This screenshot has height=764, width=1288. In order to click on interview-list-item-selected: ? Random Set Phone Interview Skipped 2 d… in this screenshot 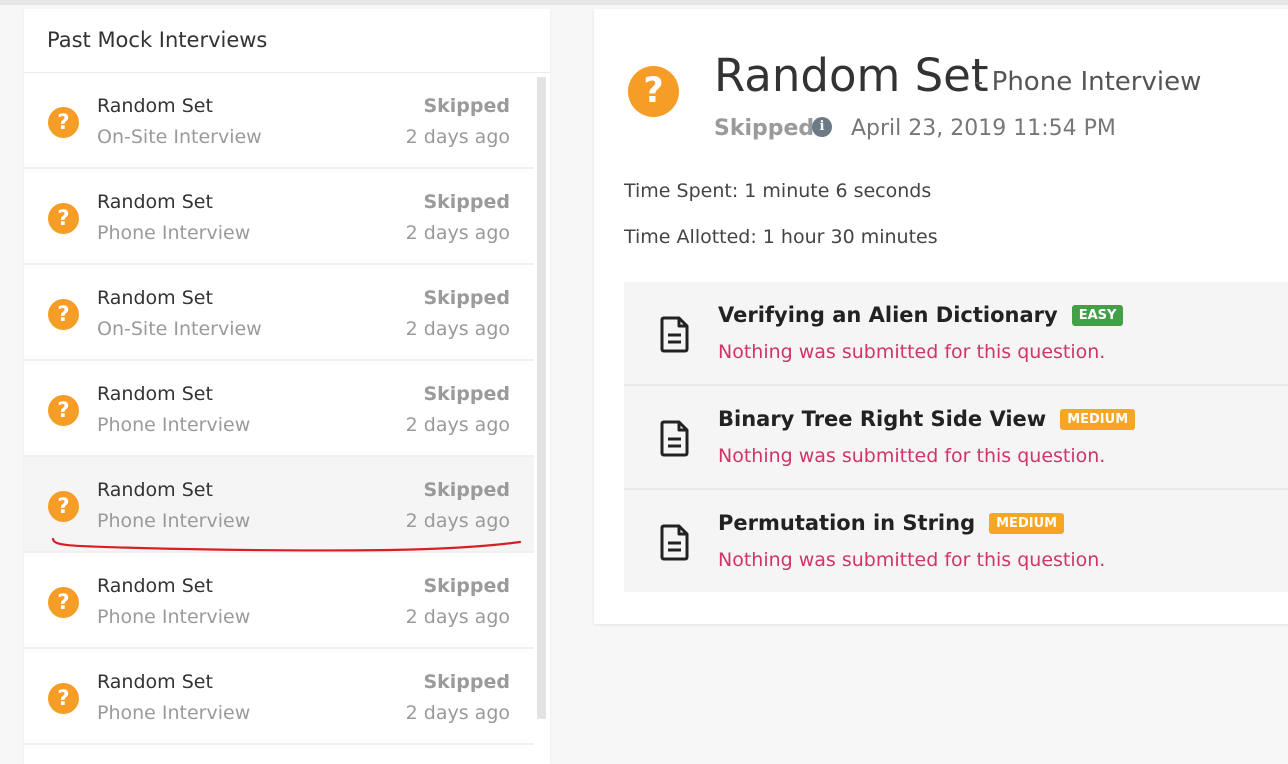, I will do `click(279, 505)`.